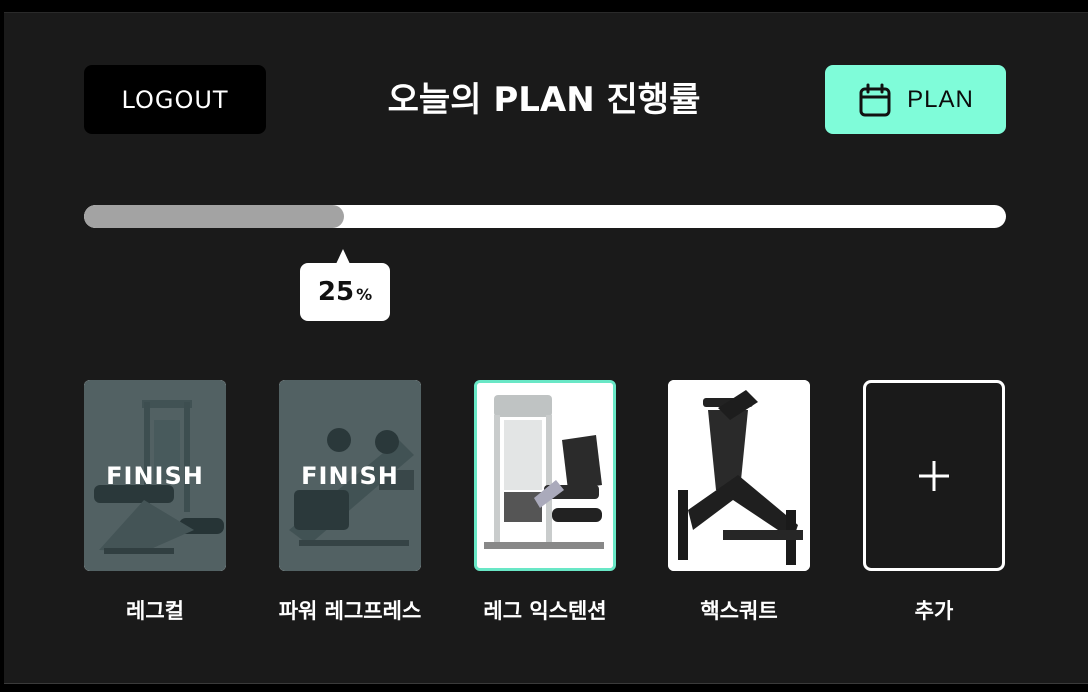 This screenshot has width=1088, height=692. What do you see at coordinates (336, 292) in the screenshot?
I see `progress-value: 25` at bounding box center [336, 292].